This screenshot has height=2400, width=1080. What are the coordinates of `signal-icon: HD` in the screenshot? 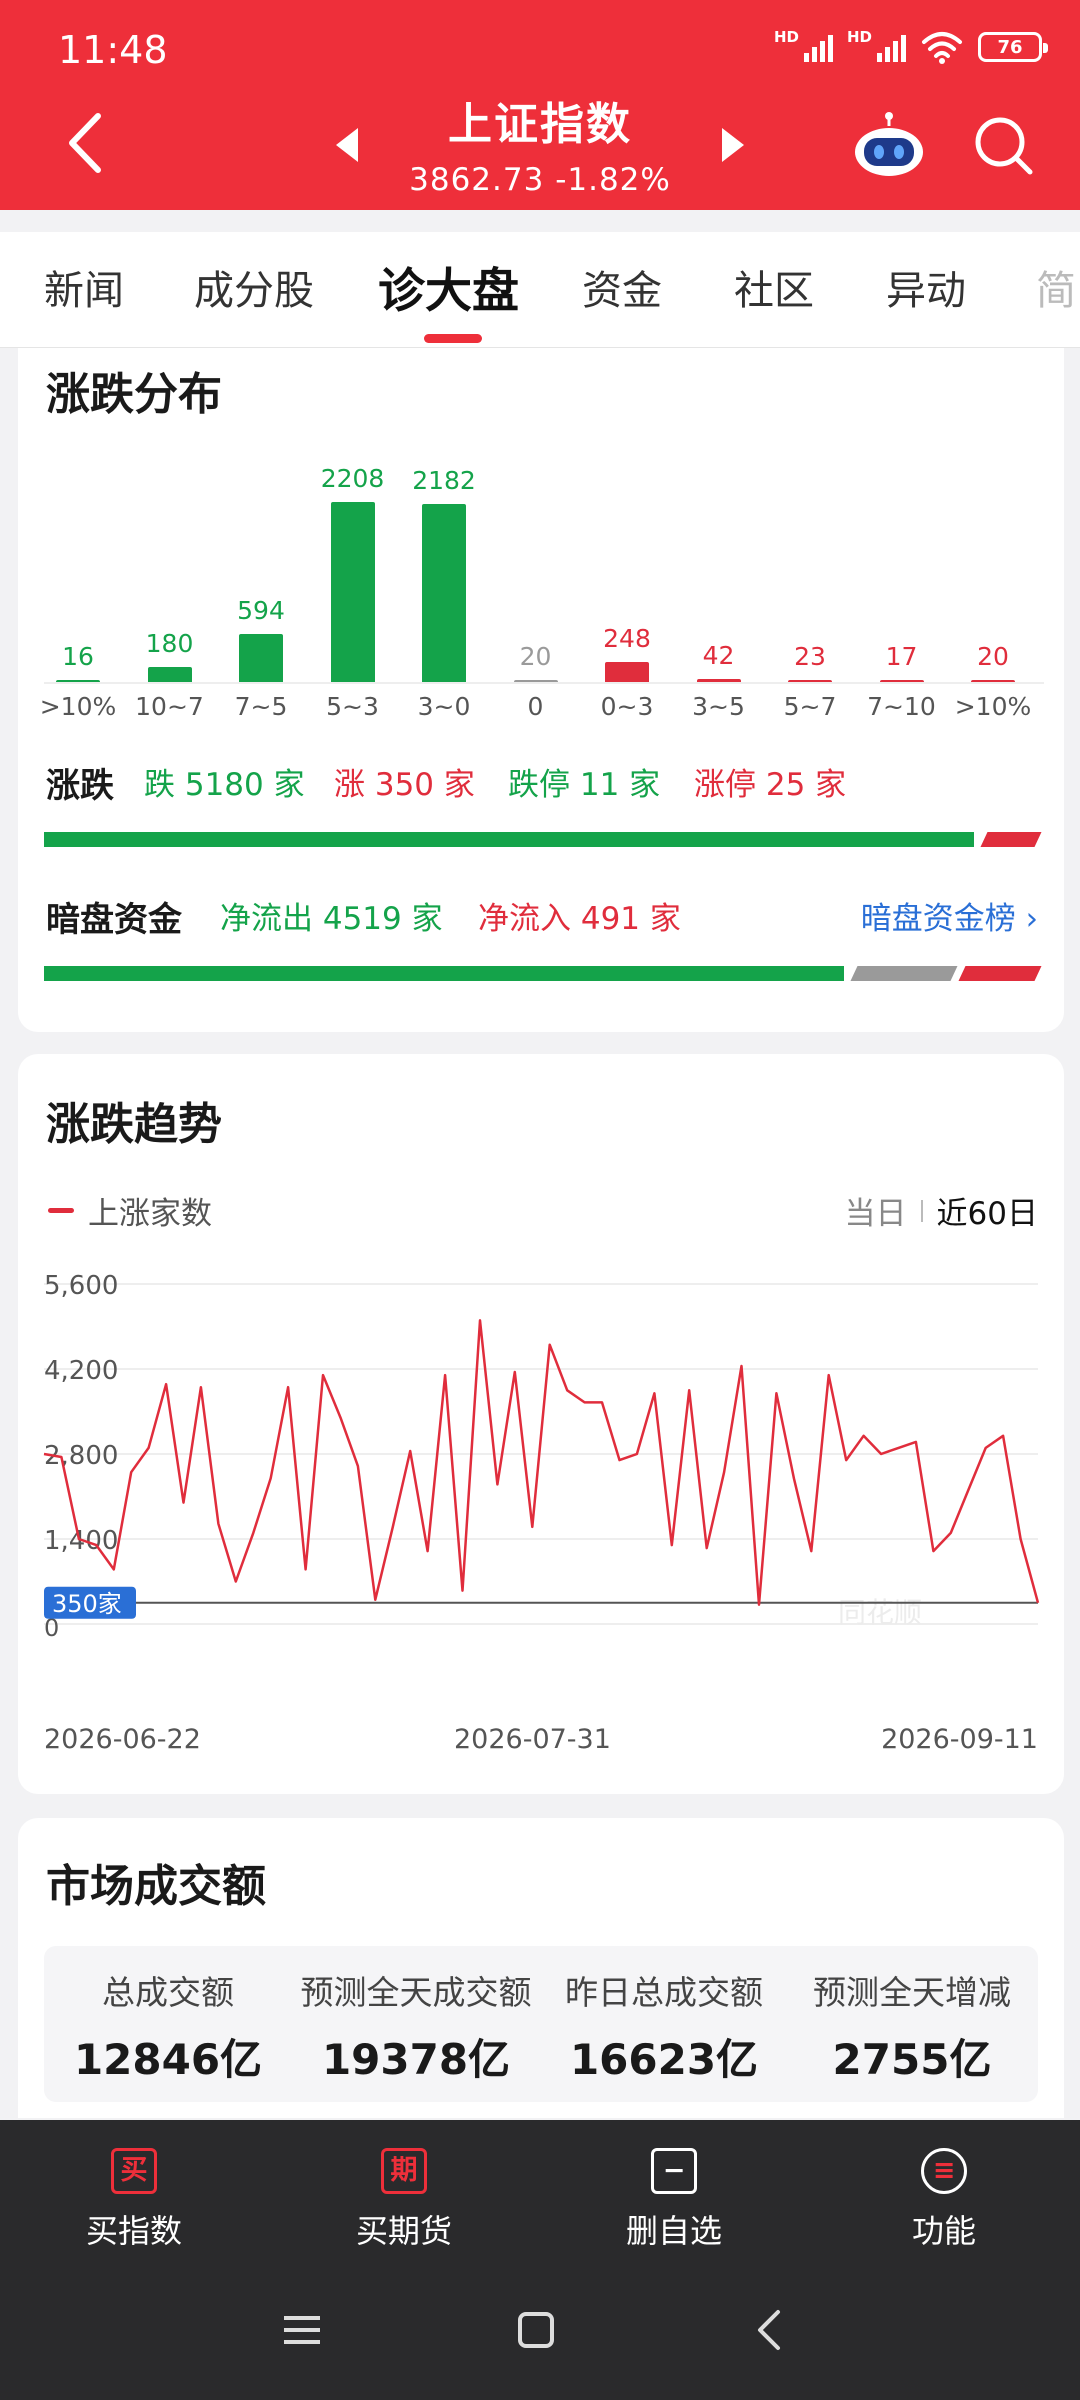 It's located at (803, 45).